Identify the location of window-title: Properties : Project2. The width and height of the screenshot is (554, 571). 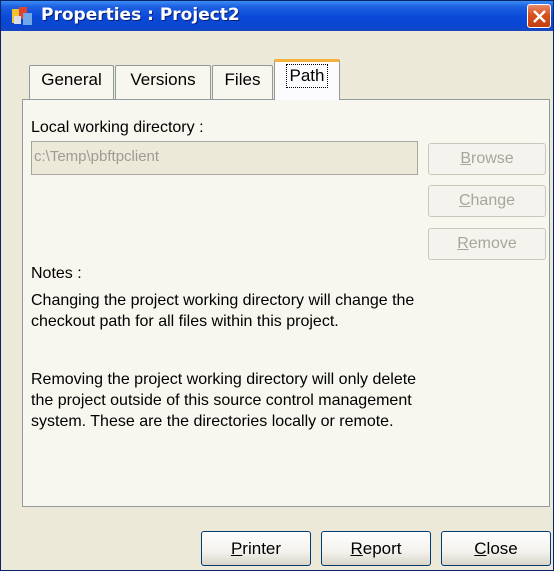
(140, 15).